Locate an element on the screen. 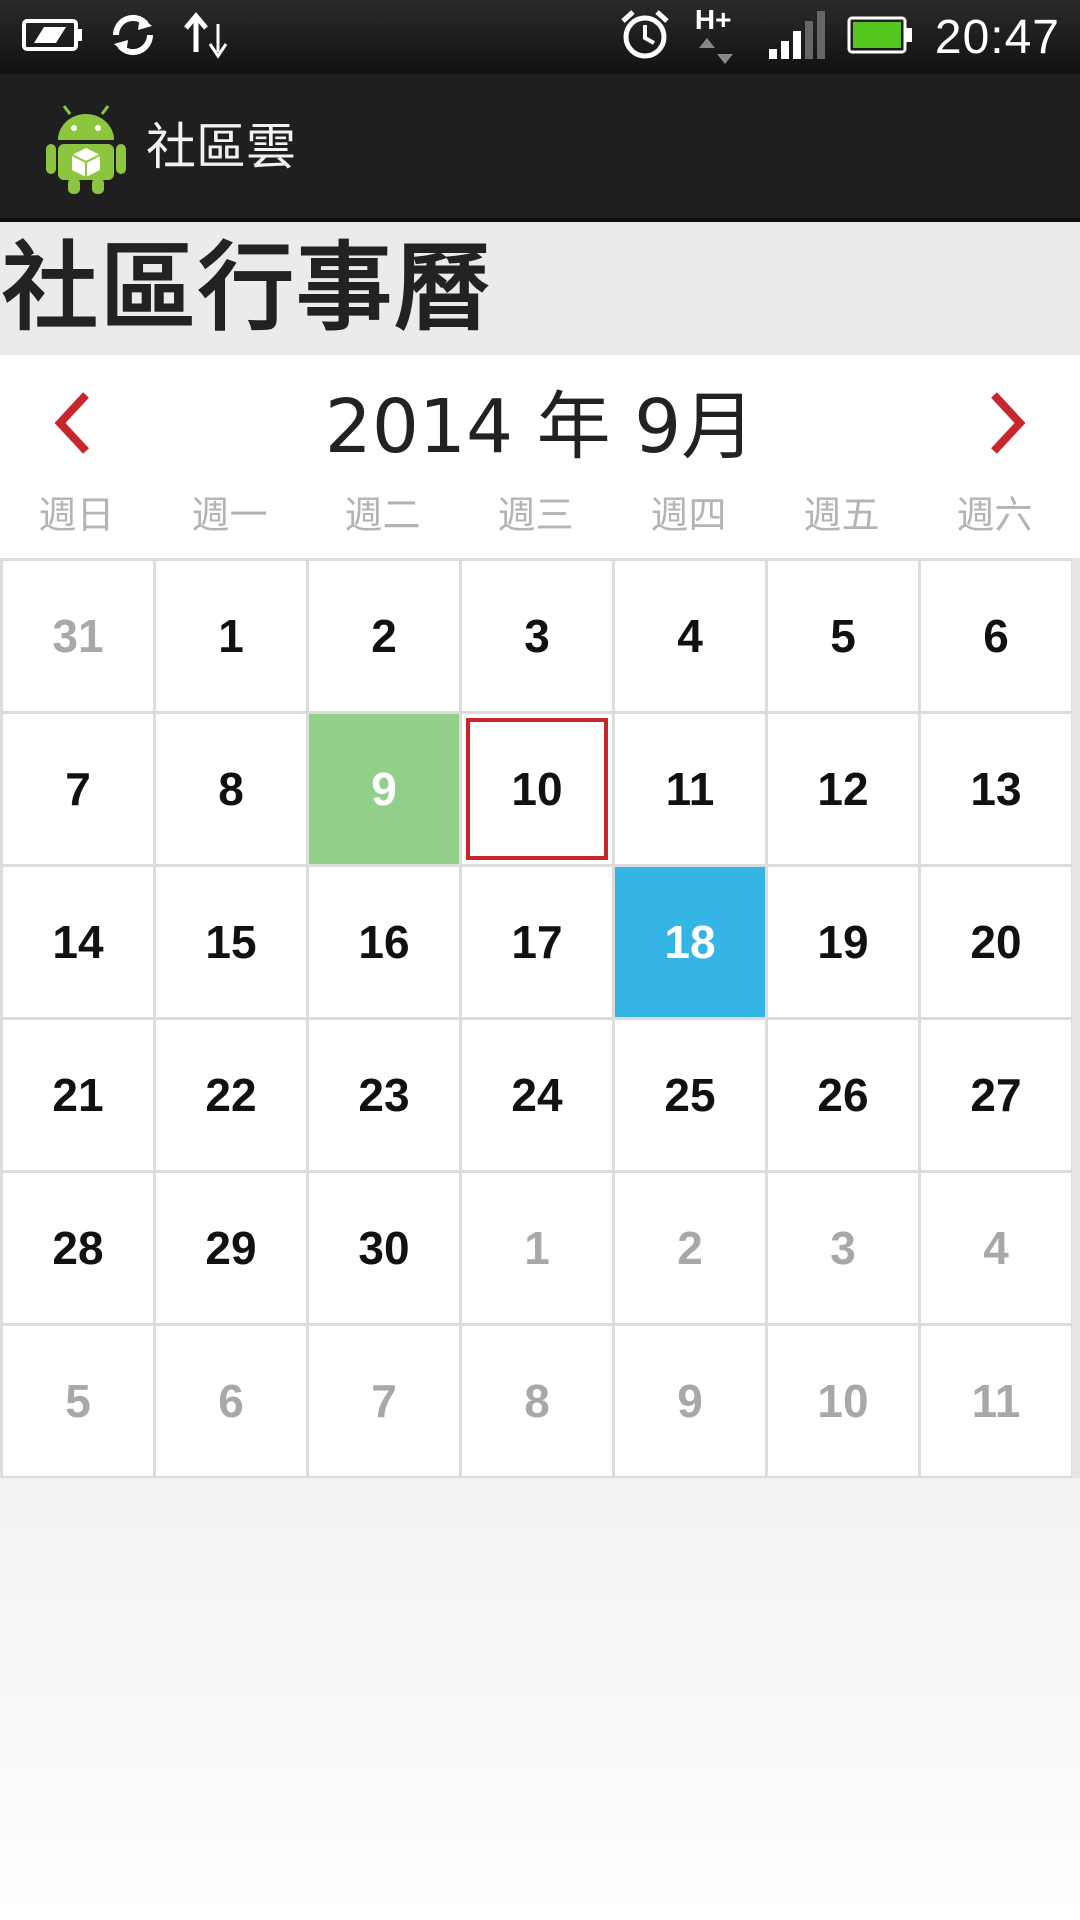 The height and width of the screenshot is (1920, 1080). status-right-icons: H+ 20:47 is located at coordinates (838, 35).